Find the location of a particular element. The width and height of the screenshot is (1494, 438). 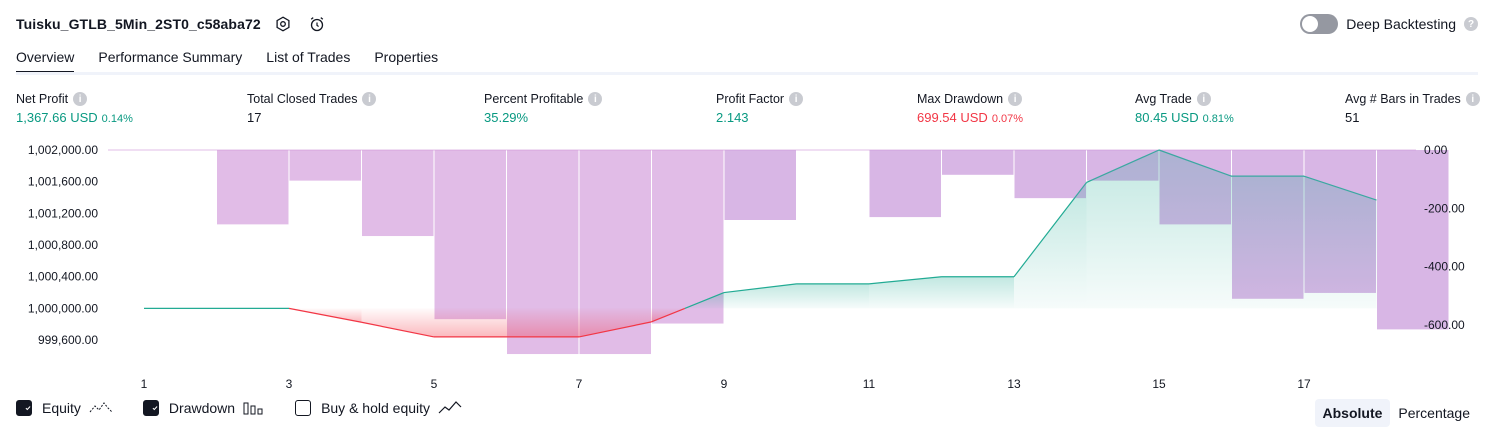

deep-backtesting-label: Deep Backtesting is located at coordinates (1401, 24).